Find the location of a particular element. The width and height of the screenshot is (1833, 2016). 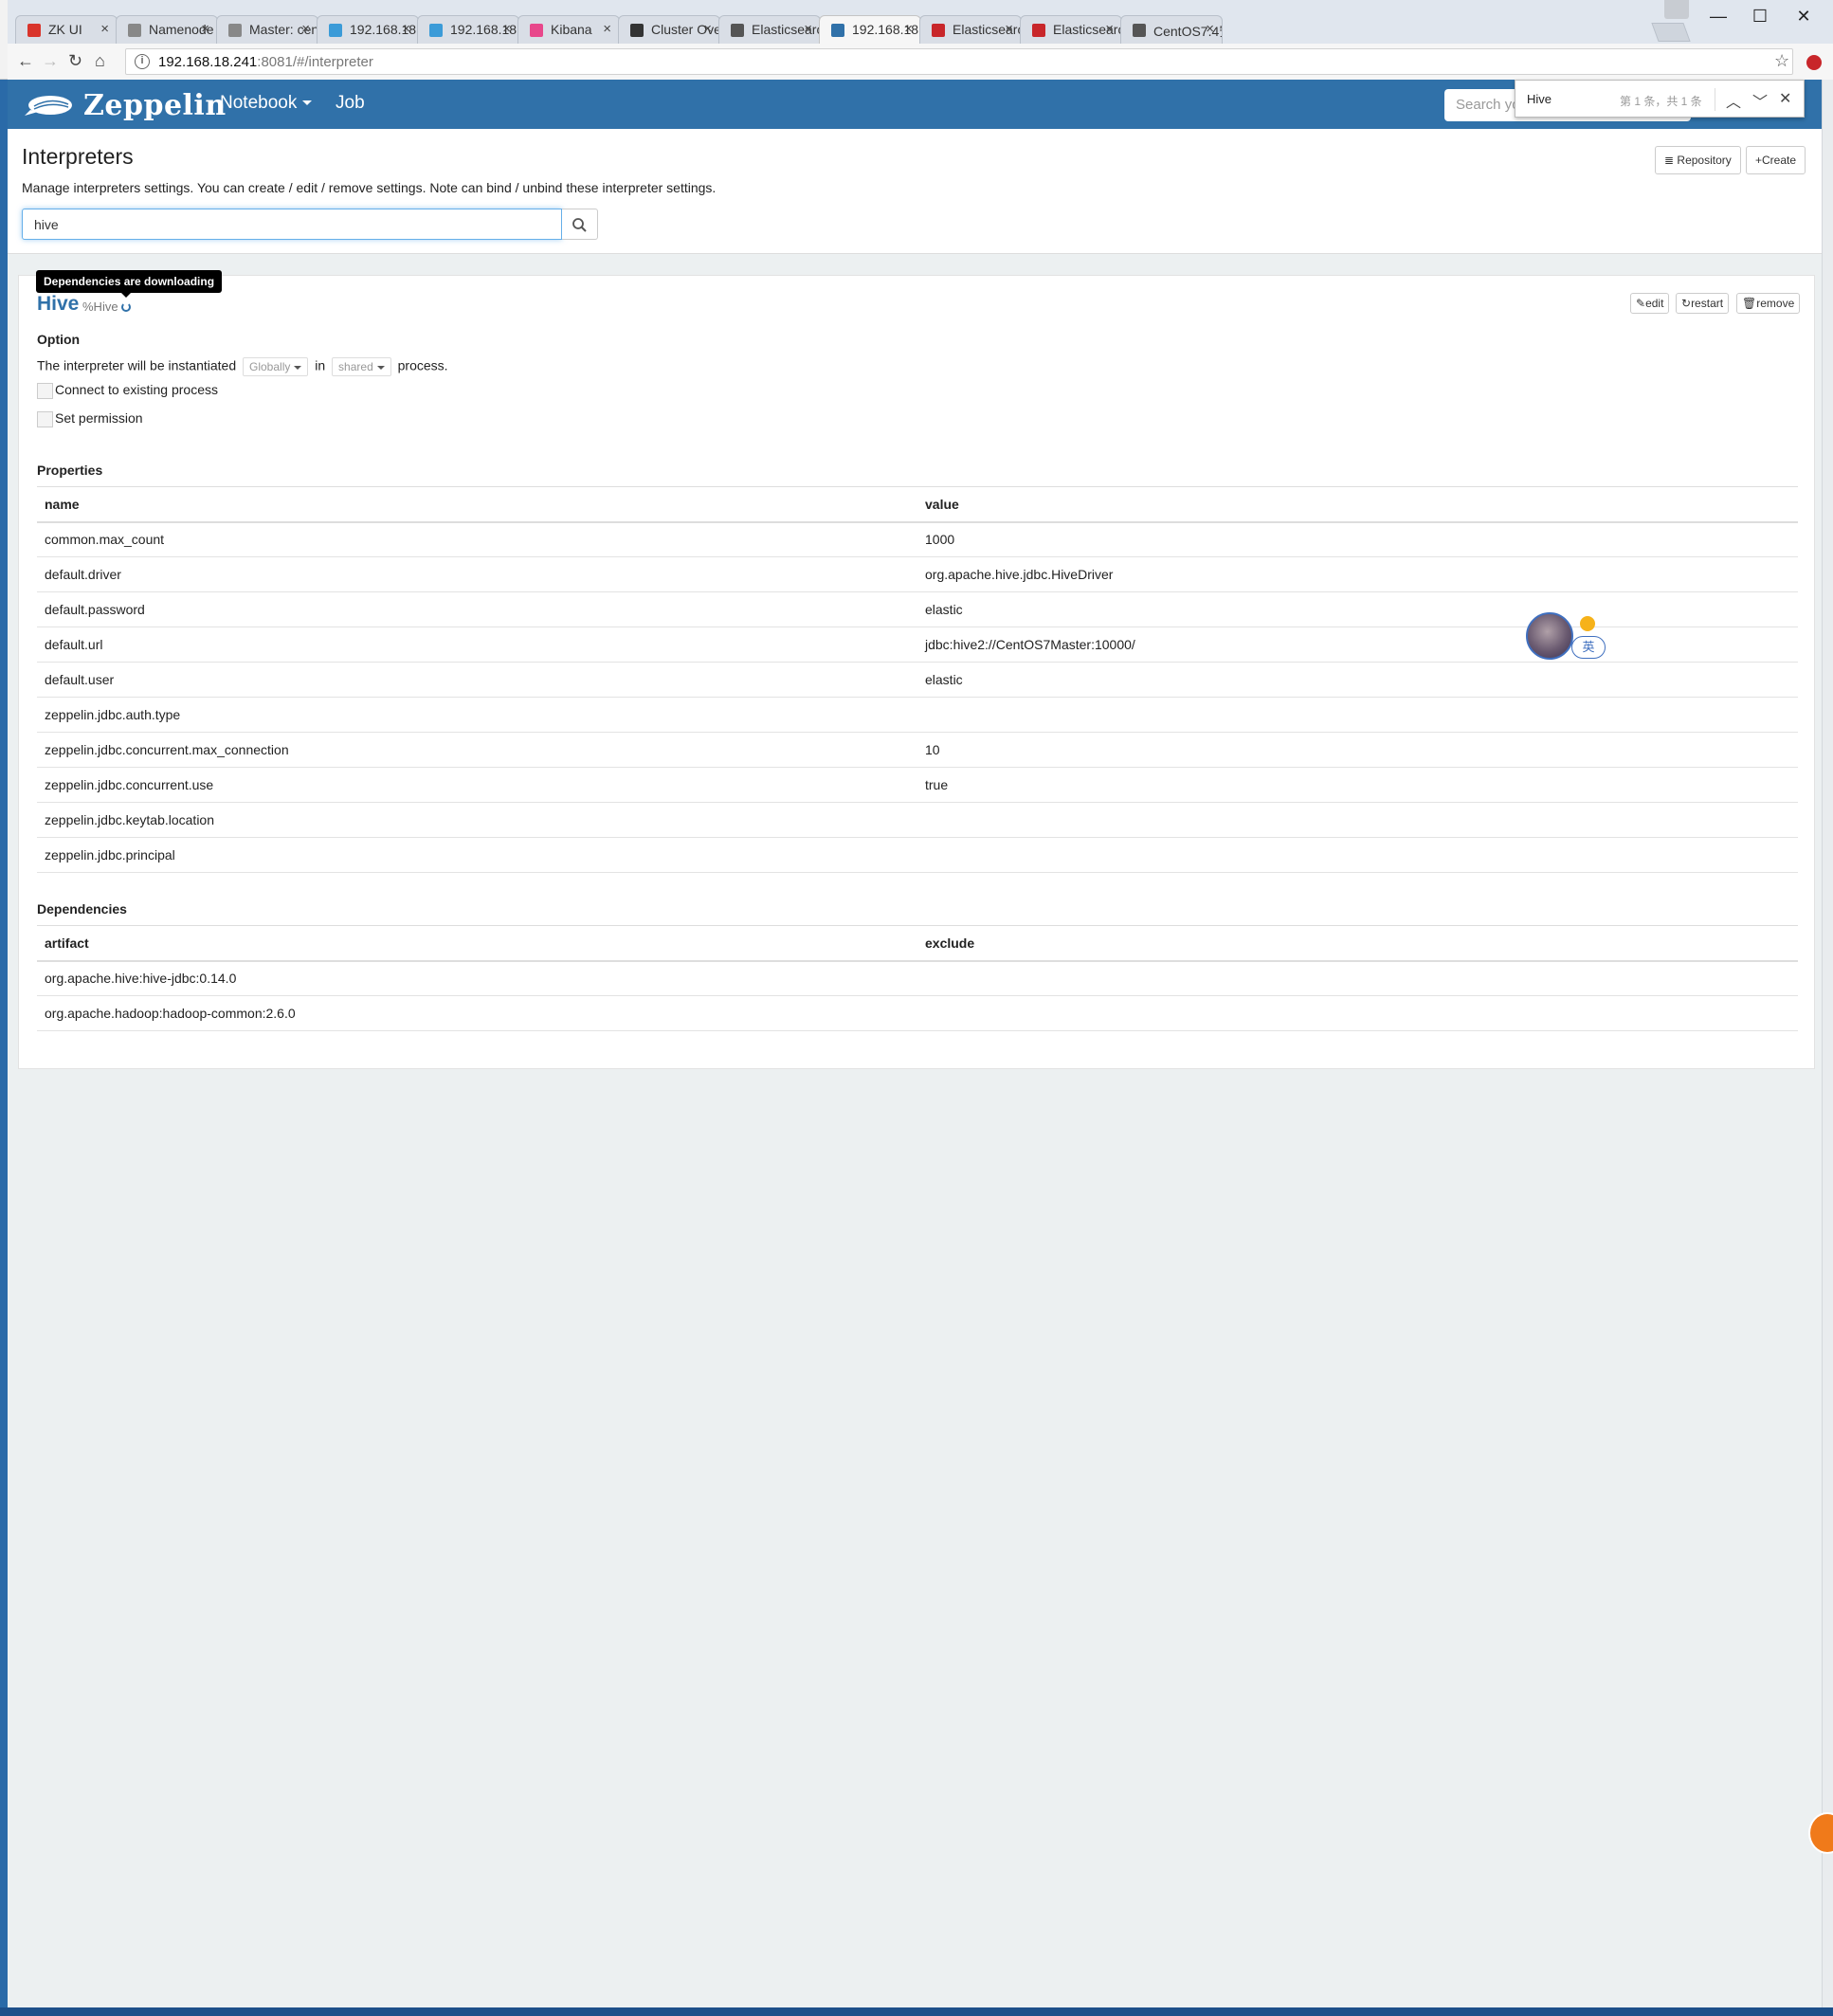

interpreter-filter-input is located at coordinates (292, 224).